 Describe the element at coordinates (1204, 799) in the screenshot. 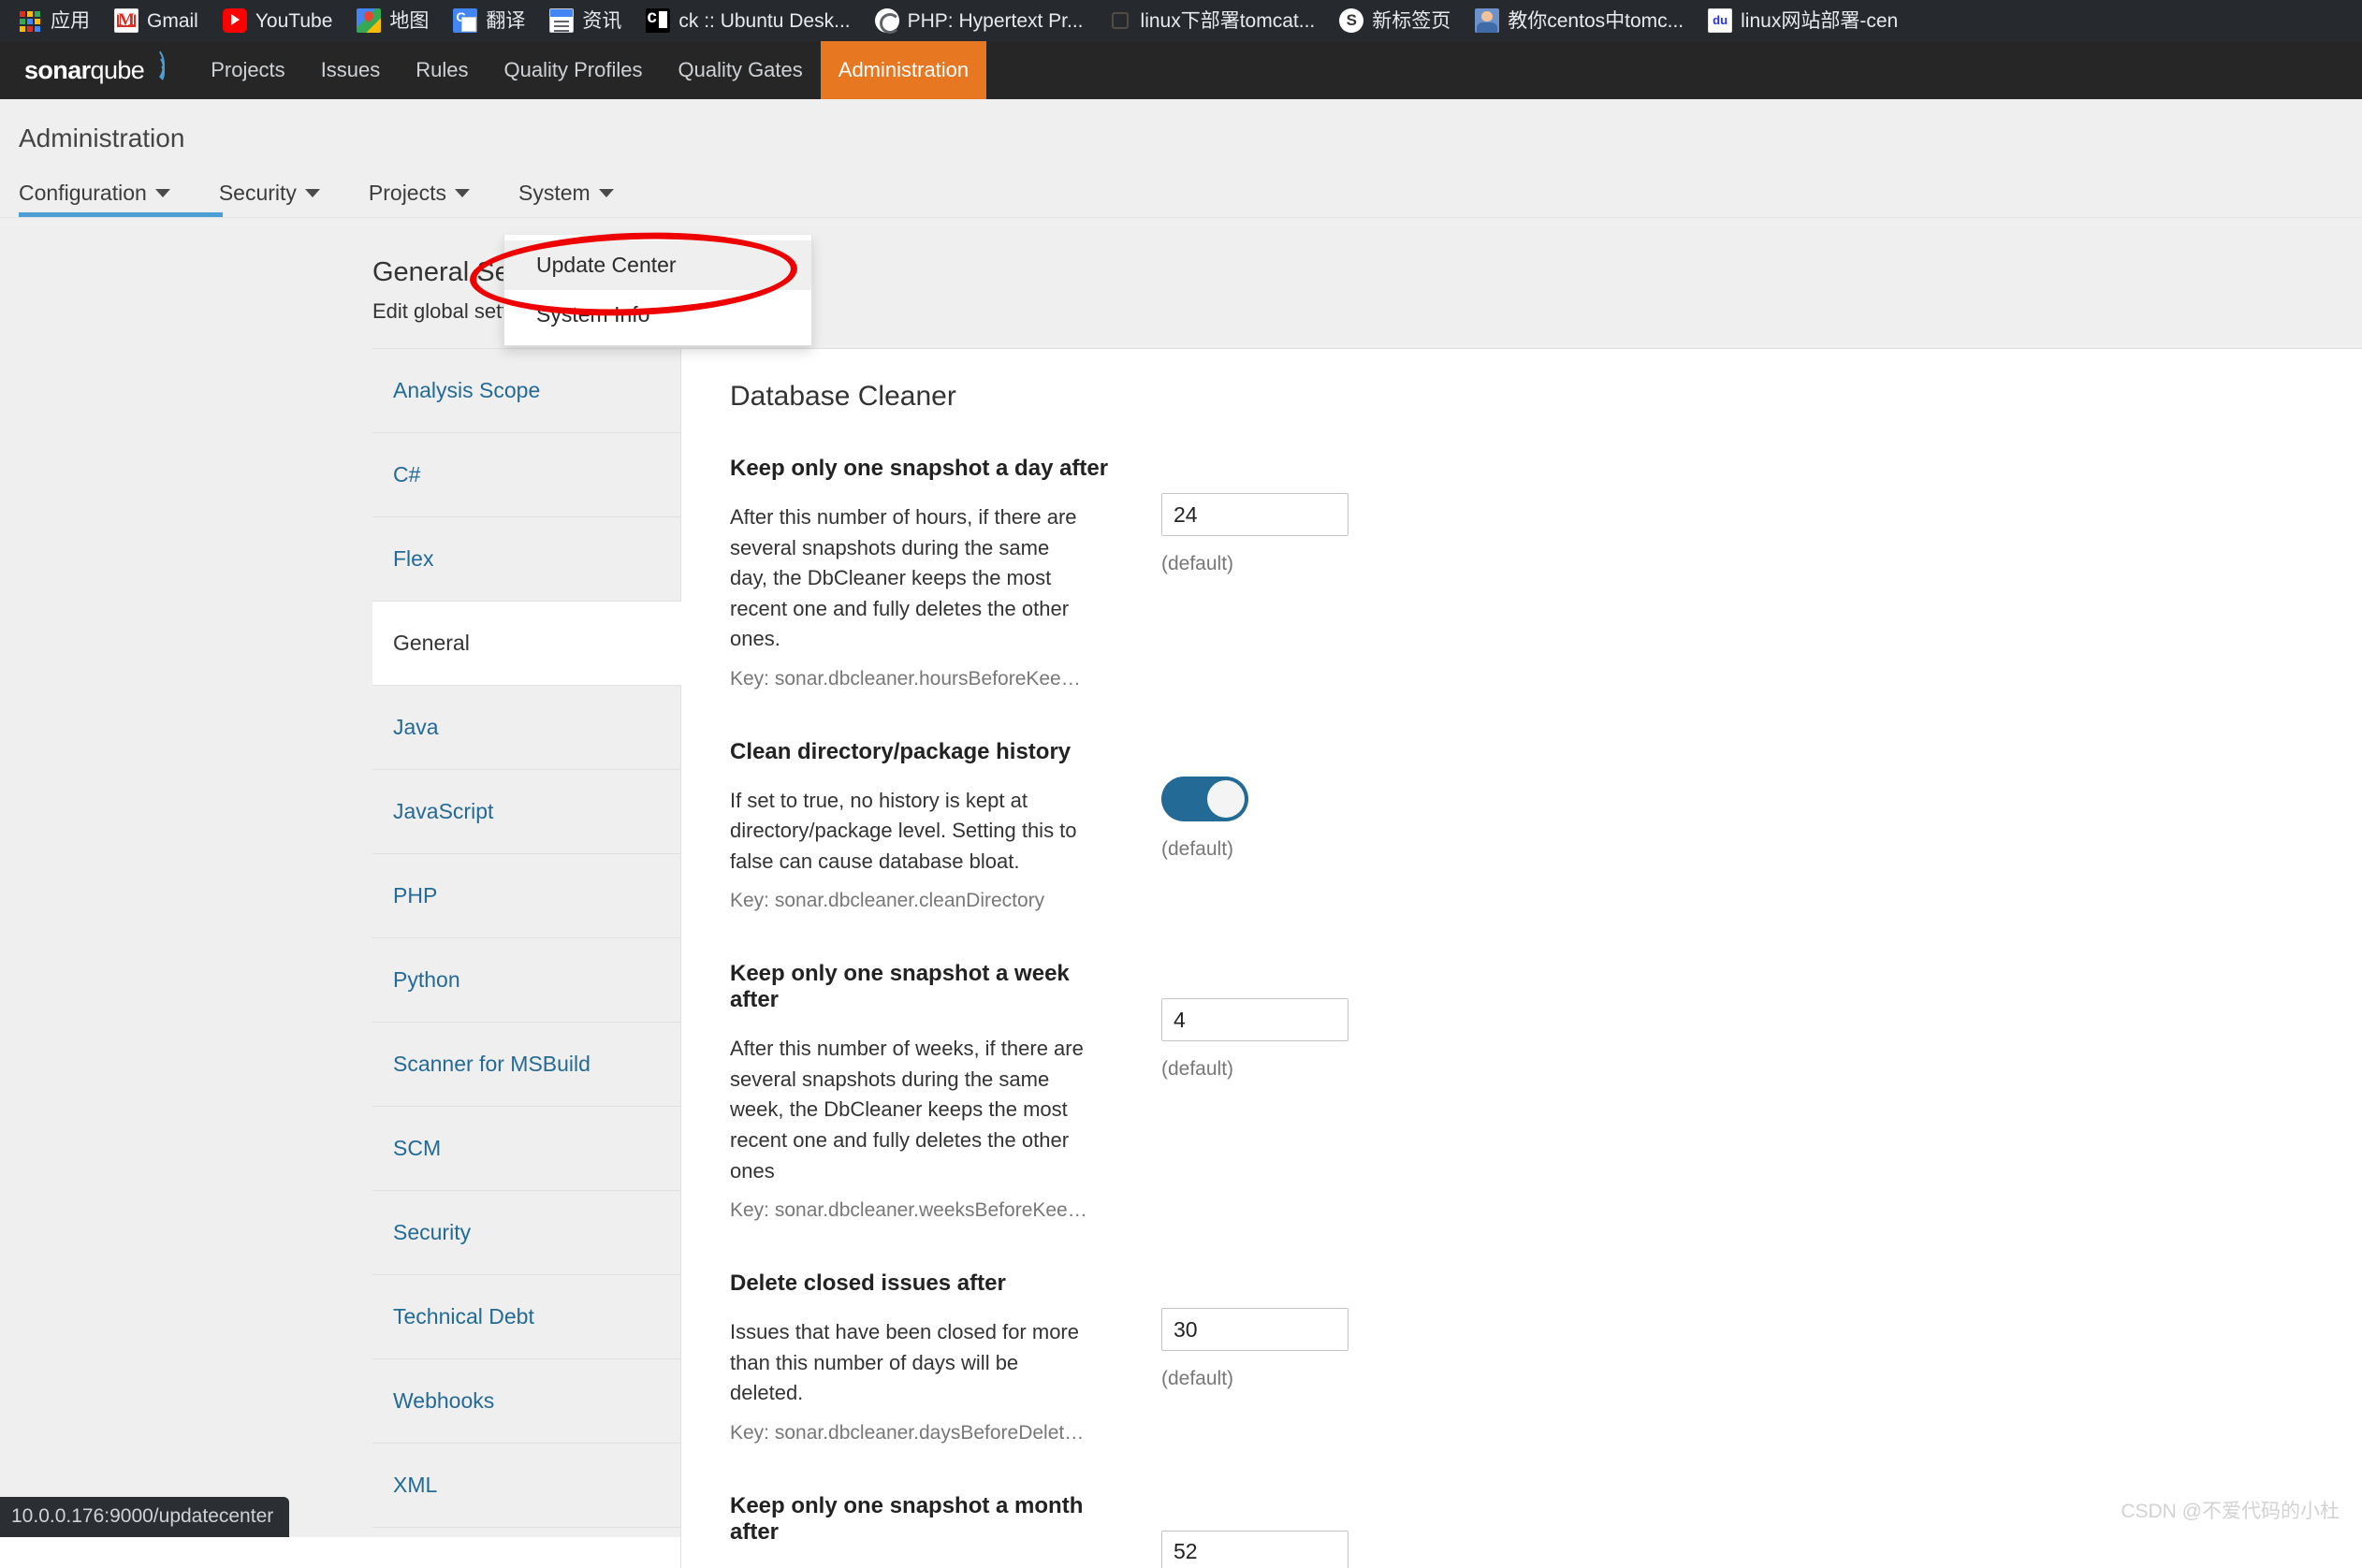

I see `setting-toggle-switch` at that location.